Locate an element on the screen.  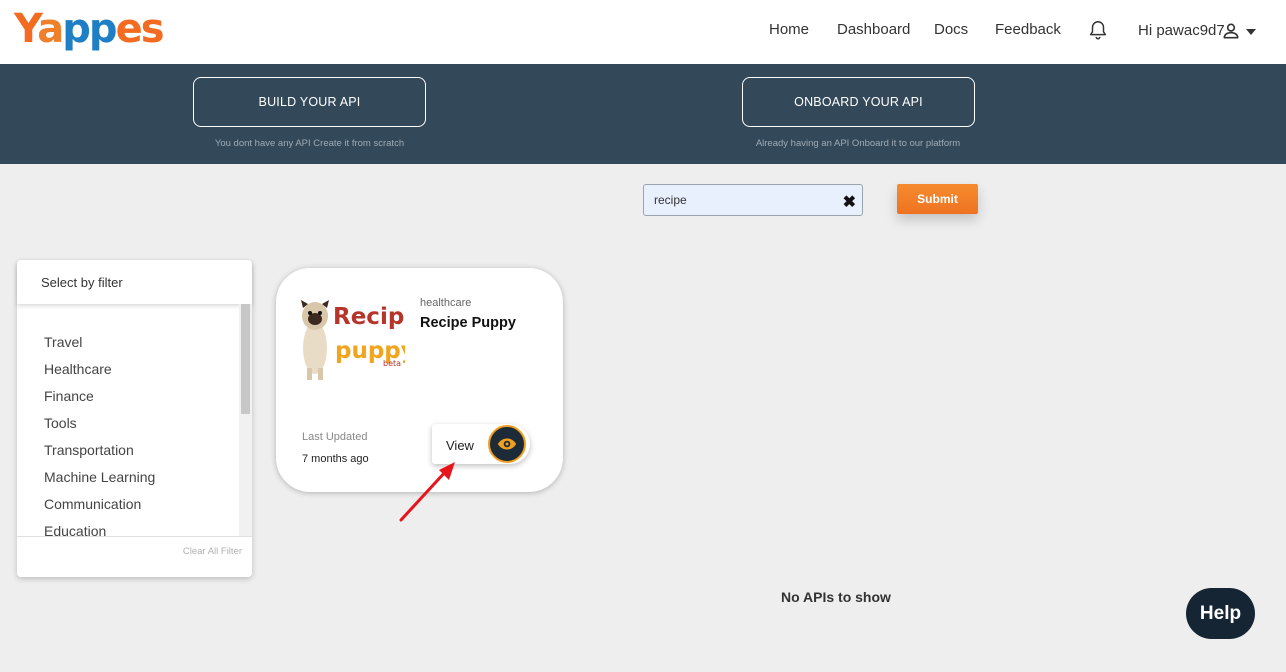
empty-results-text: No APIs to show is located at coordinates (836, 597).